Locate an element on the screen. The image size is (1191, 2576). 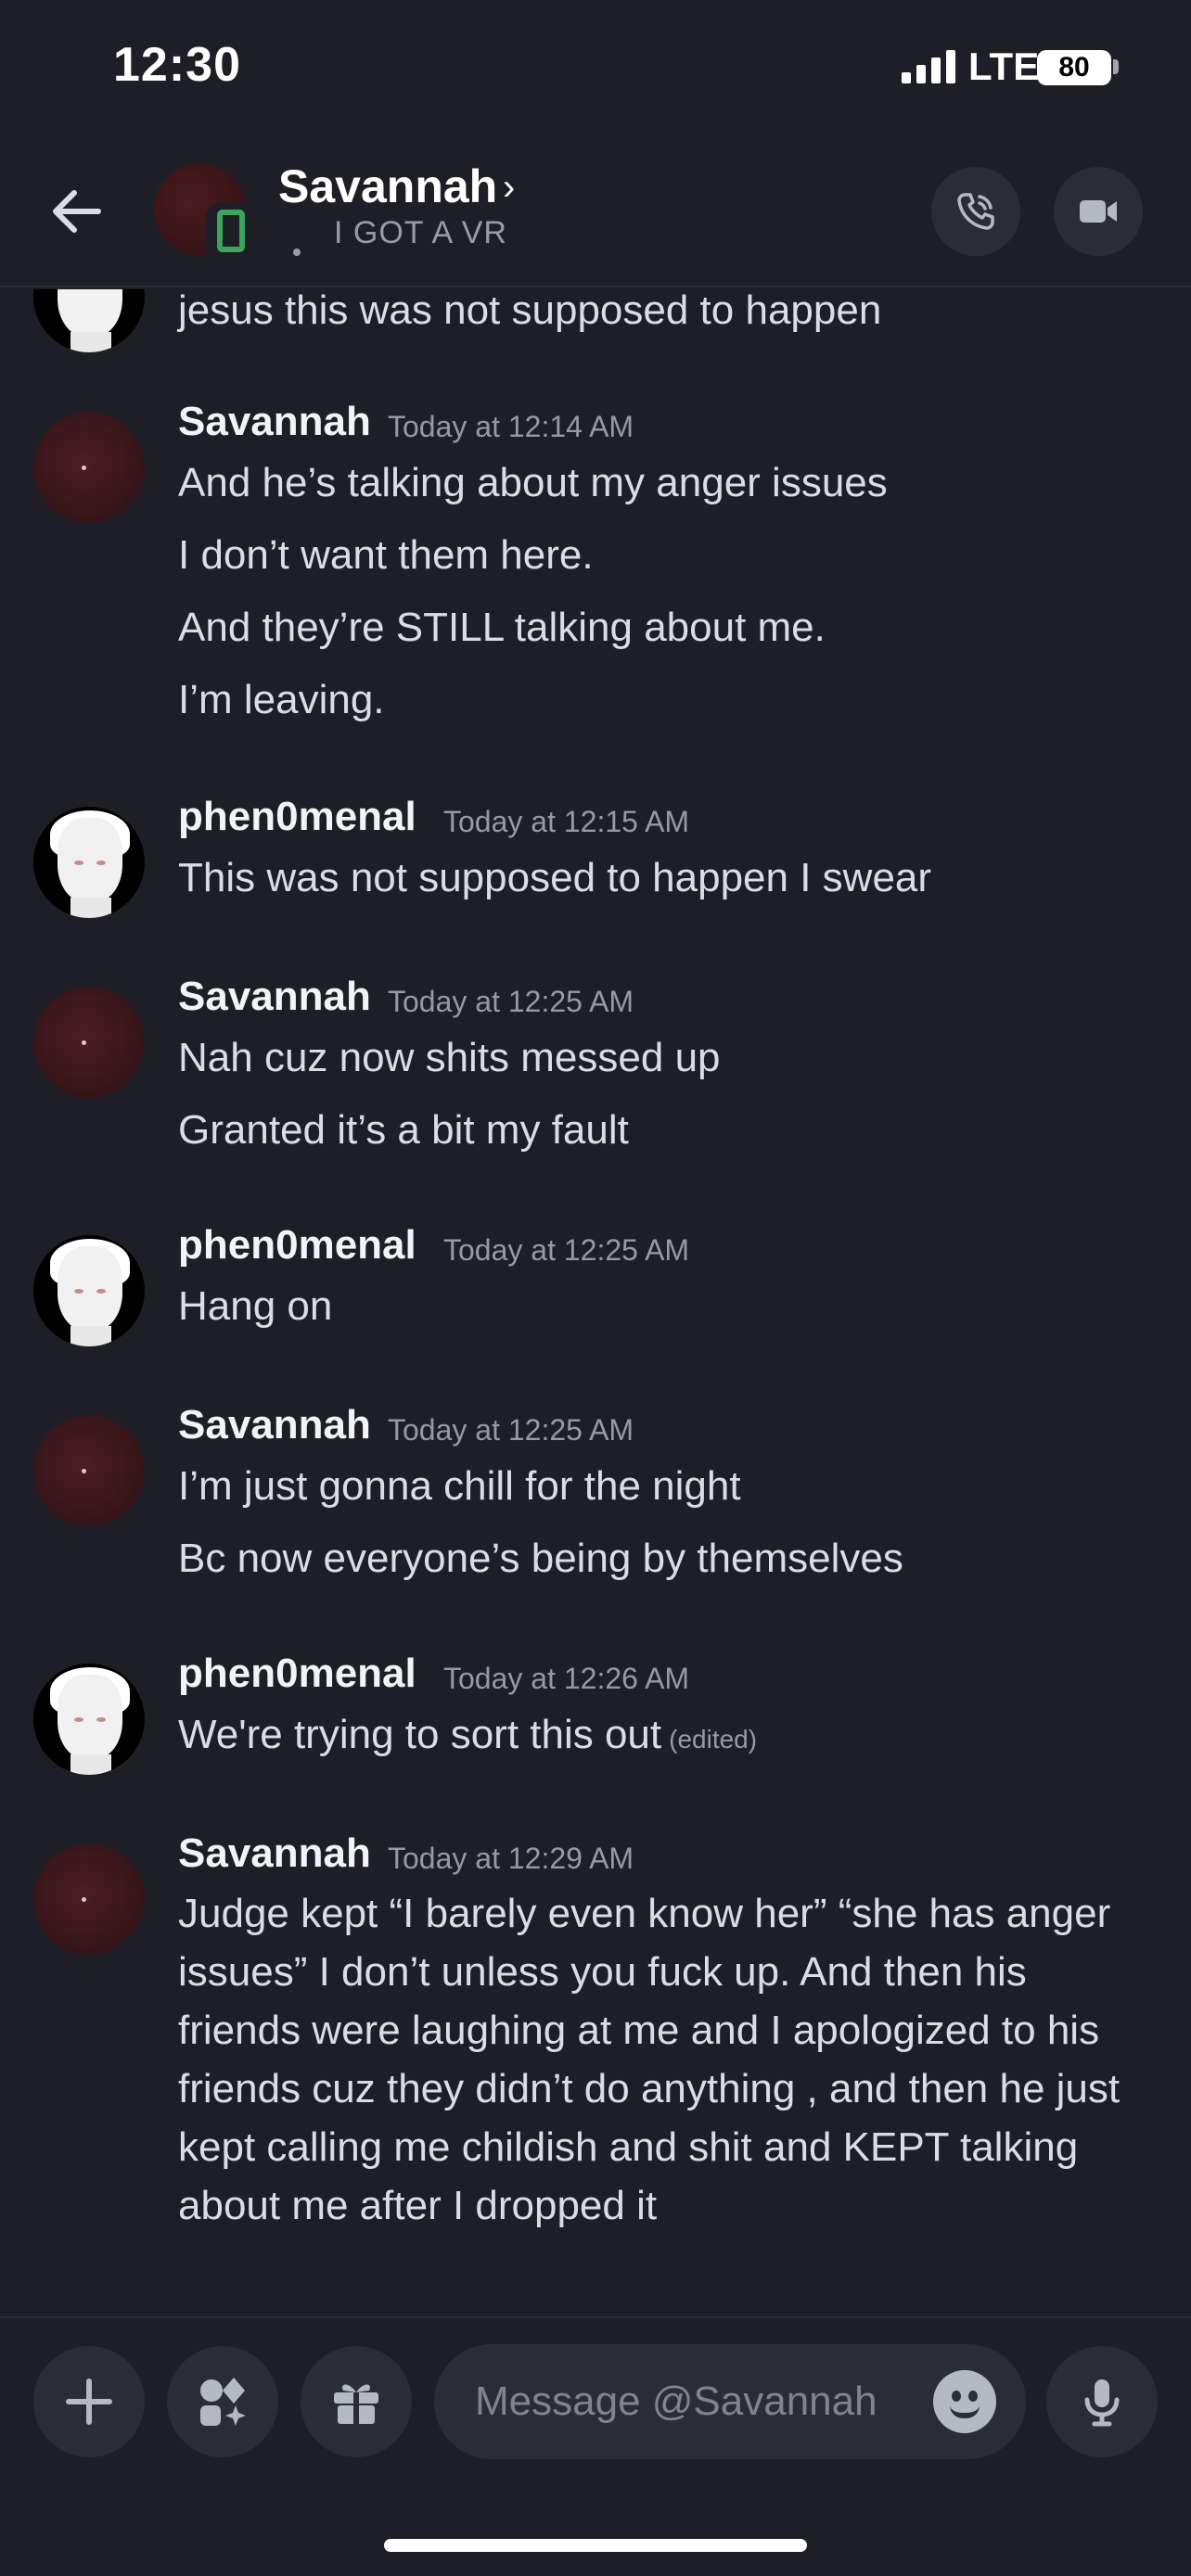
attach-button is located at coordinates (89, 2401).